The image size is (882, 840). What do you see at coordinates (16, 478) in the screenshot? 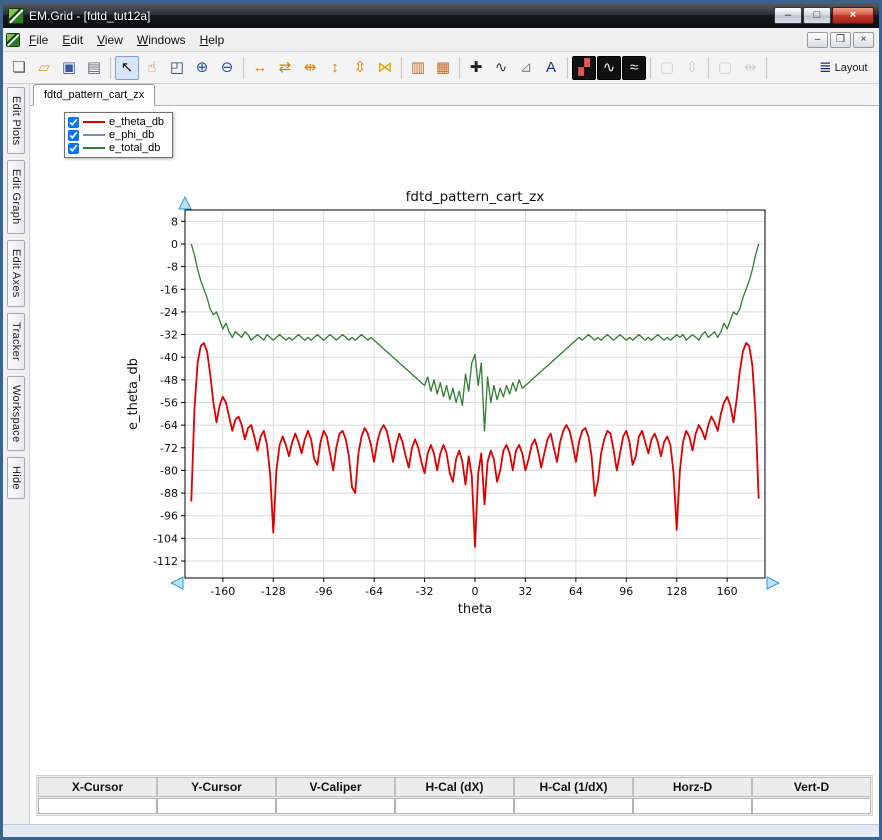
I see `sidebar-tab-hide: Hide` at bounding box center [16, 478].